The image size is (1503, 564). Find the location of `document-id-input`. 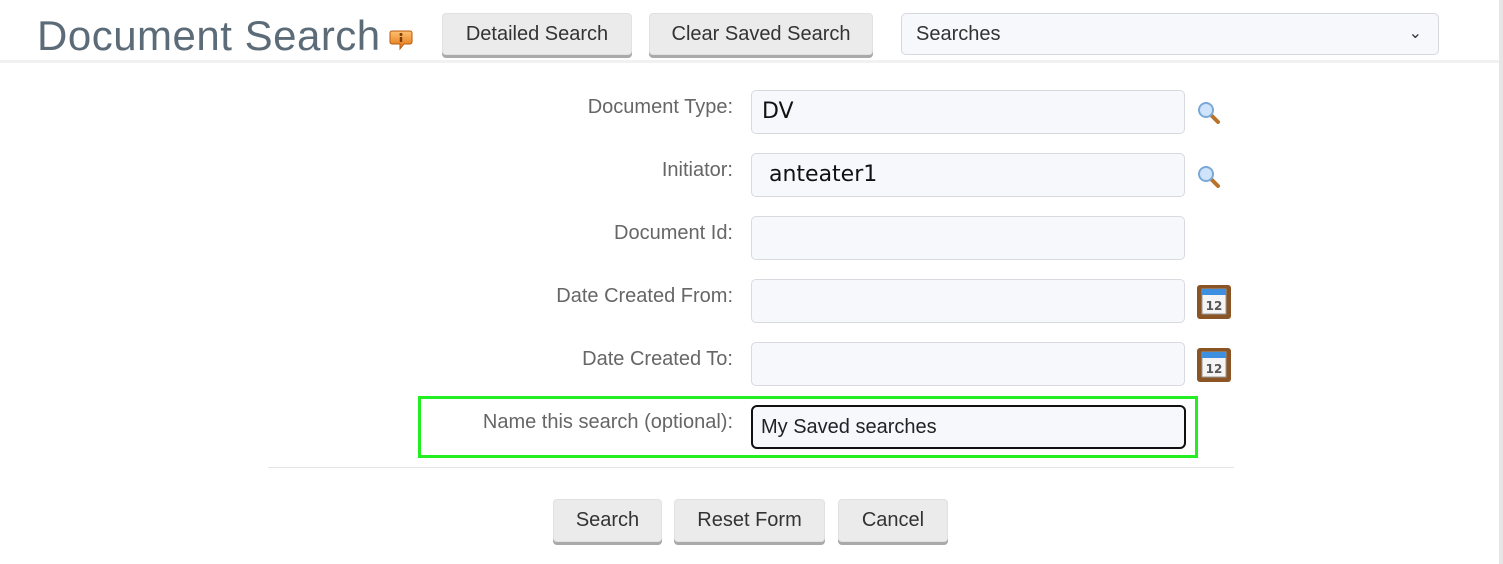

document-id-input is located at coordinates (968, 238).